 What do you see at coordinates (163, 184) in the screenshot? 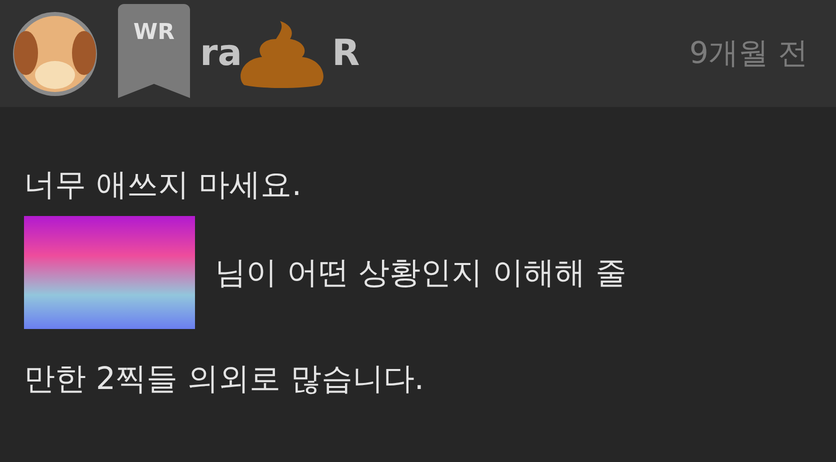
I see `comment-text: 너무 애쓰지 마세요.` at bounding box center [163, 184].